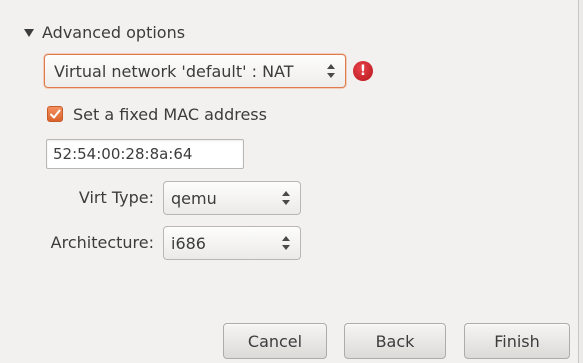  I want to click on virt-type-combo: qemu, so click(232, 198).